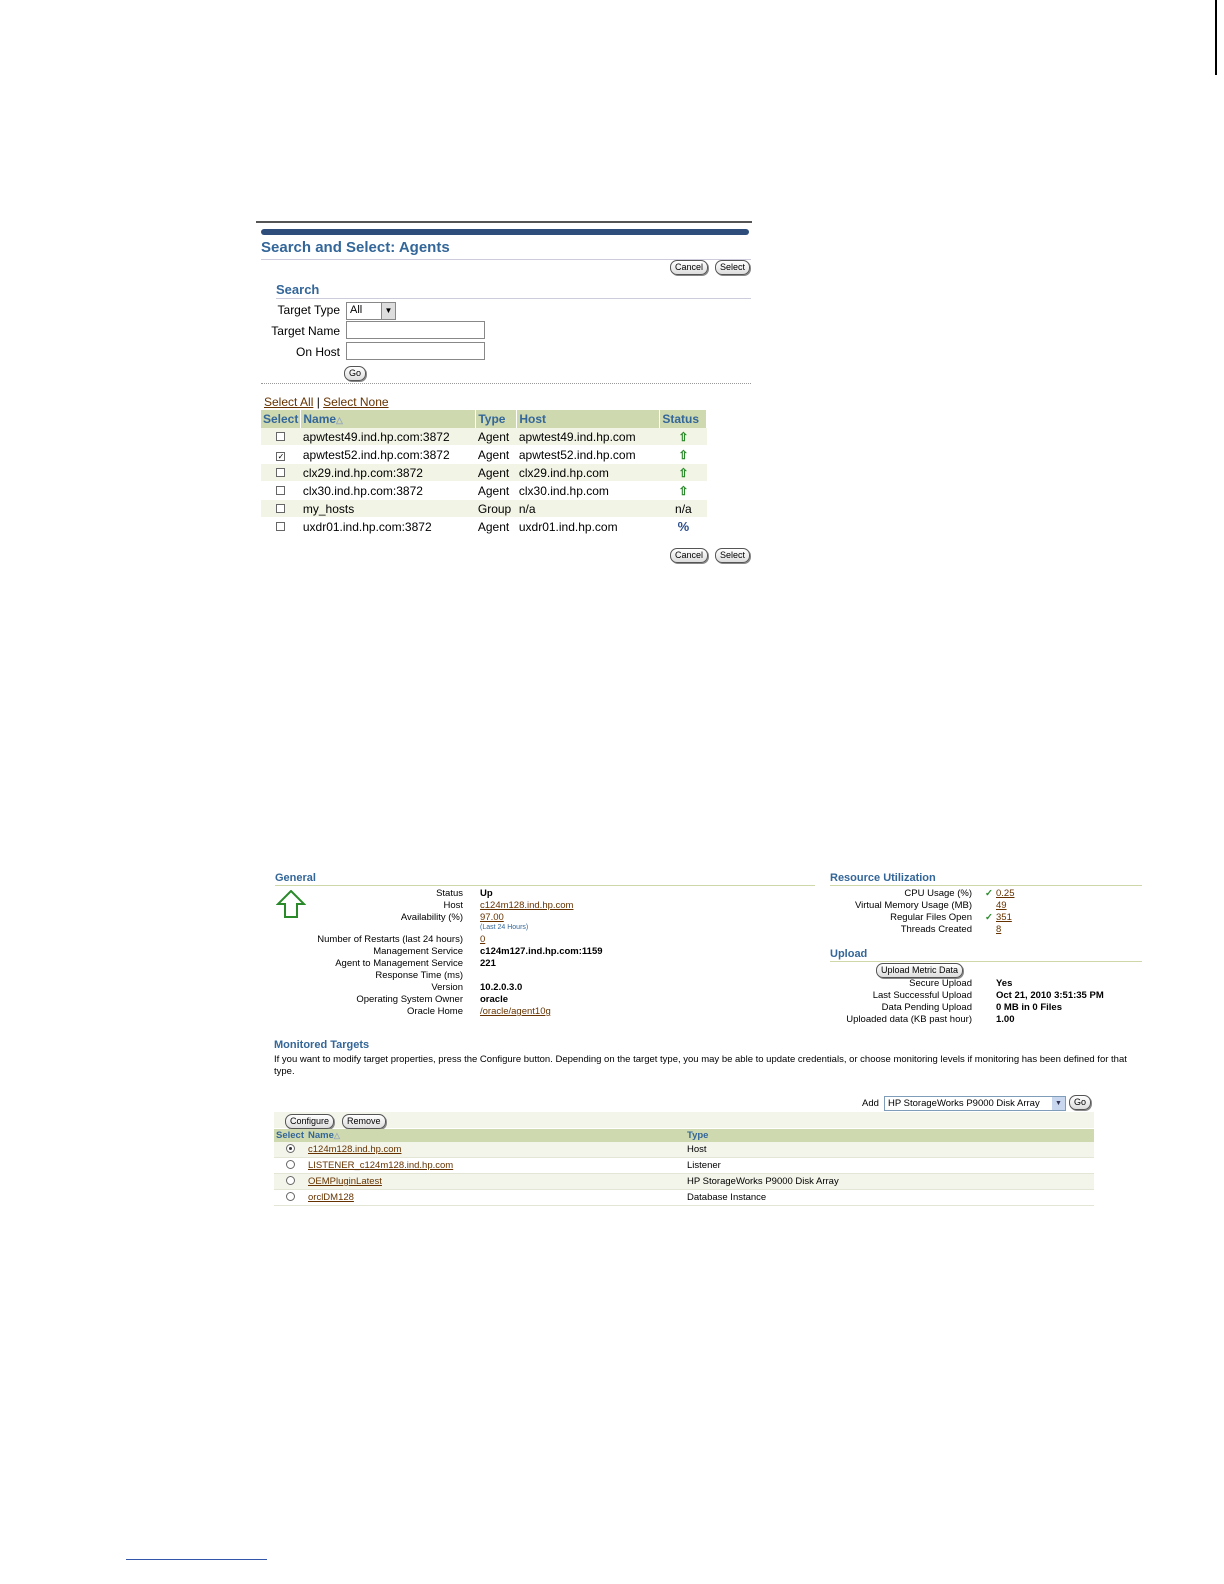 The width and height of the screenshot is (1224, 1584). Describe the element at coordinates (388, 437) in the screenshot. I see `row-name: apwtest49.ind.hp.com:3872` at that location.